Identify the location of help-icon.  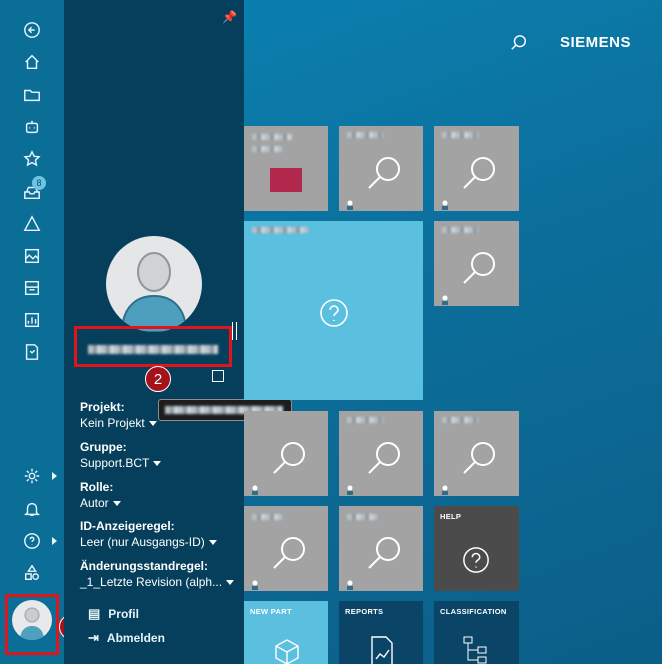
(32, 541).